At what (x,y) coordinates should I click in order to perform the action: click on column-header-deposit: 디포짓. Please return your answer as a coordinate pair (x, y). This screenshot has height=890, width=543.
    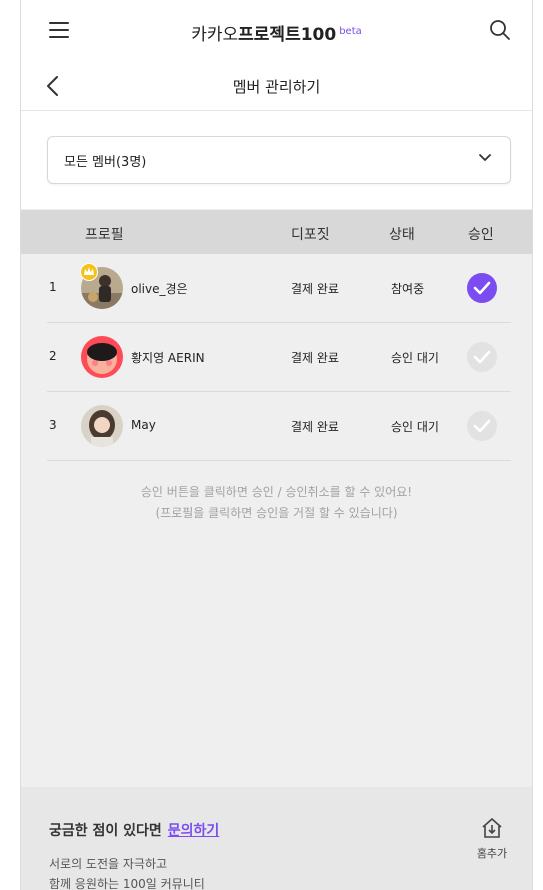
    Looking at the image, I should click on (310, 235).